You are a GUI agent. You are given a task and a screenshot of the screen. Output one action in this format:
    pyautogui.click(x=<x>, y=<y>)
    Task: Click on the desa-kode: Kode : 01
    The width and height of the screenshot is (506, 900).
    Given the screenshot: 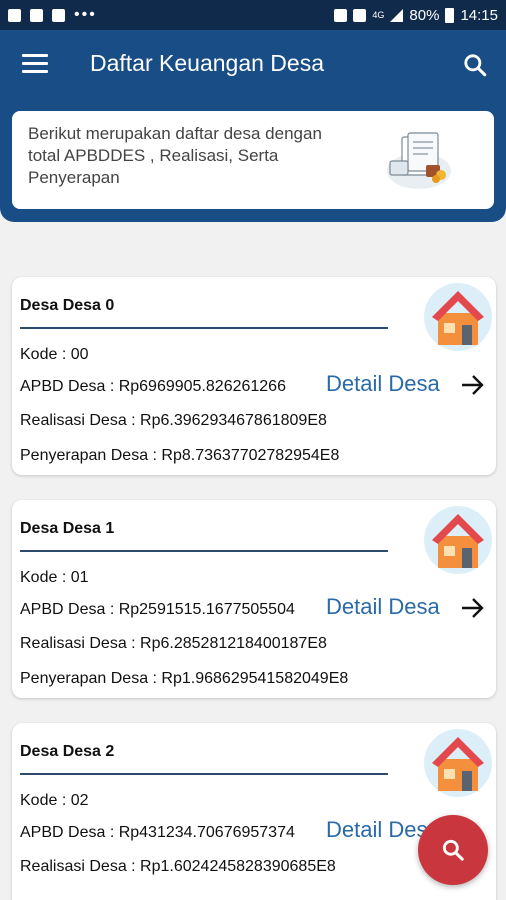 What is the action you would take?
    pyautogui.click(x=54, y=577)
    